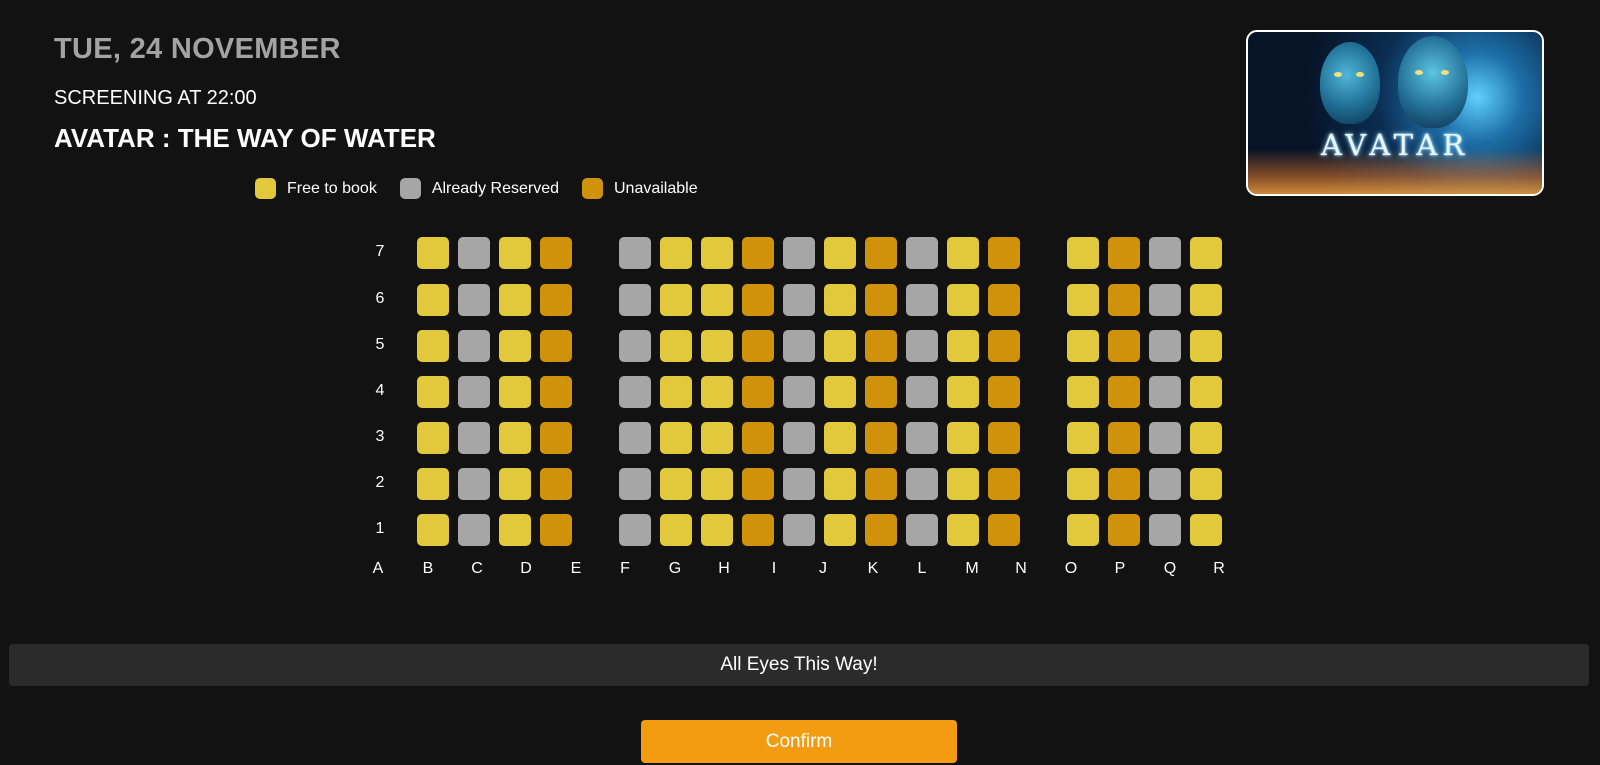 The height and width of the screenshot is (765, 1600). What do you see at coordinates (474, 438) in the screenshot?
I see `seat-C3-reserved` at bounding box center [474, 438].